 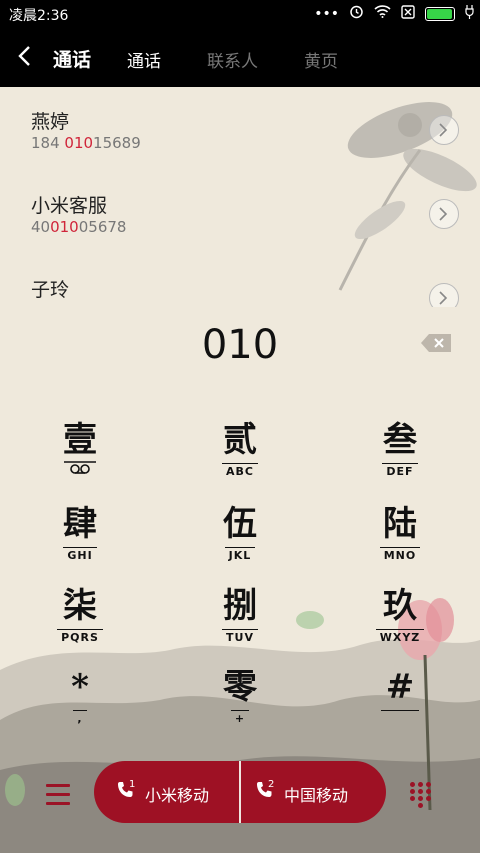 What do you see at coordinates (240, 440) in the screenshot?
I see `key-glyph: 贰` at bounding box center [240, 440].